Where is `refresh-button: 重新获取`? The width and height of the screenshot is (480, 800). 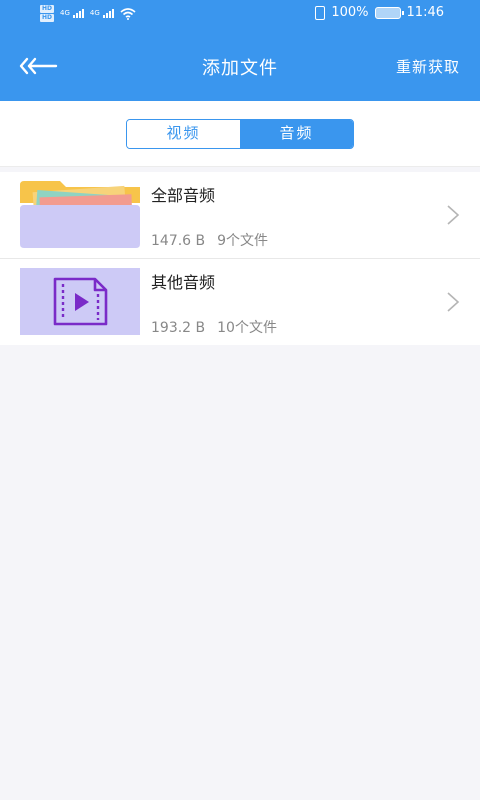
refresh-button: 重新获取 is located at coordinates (428, 66).